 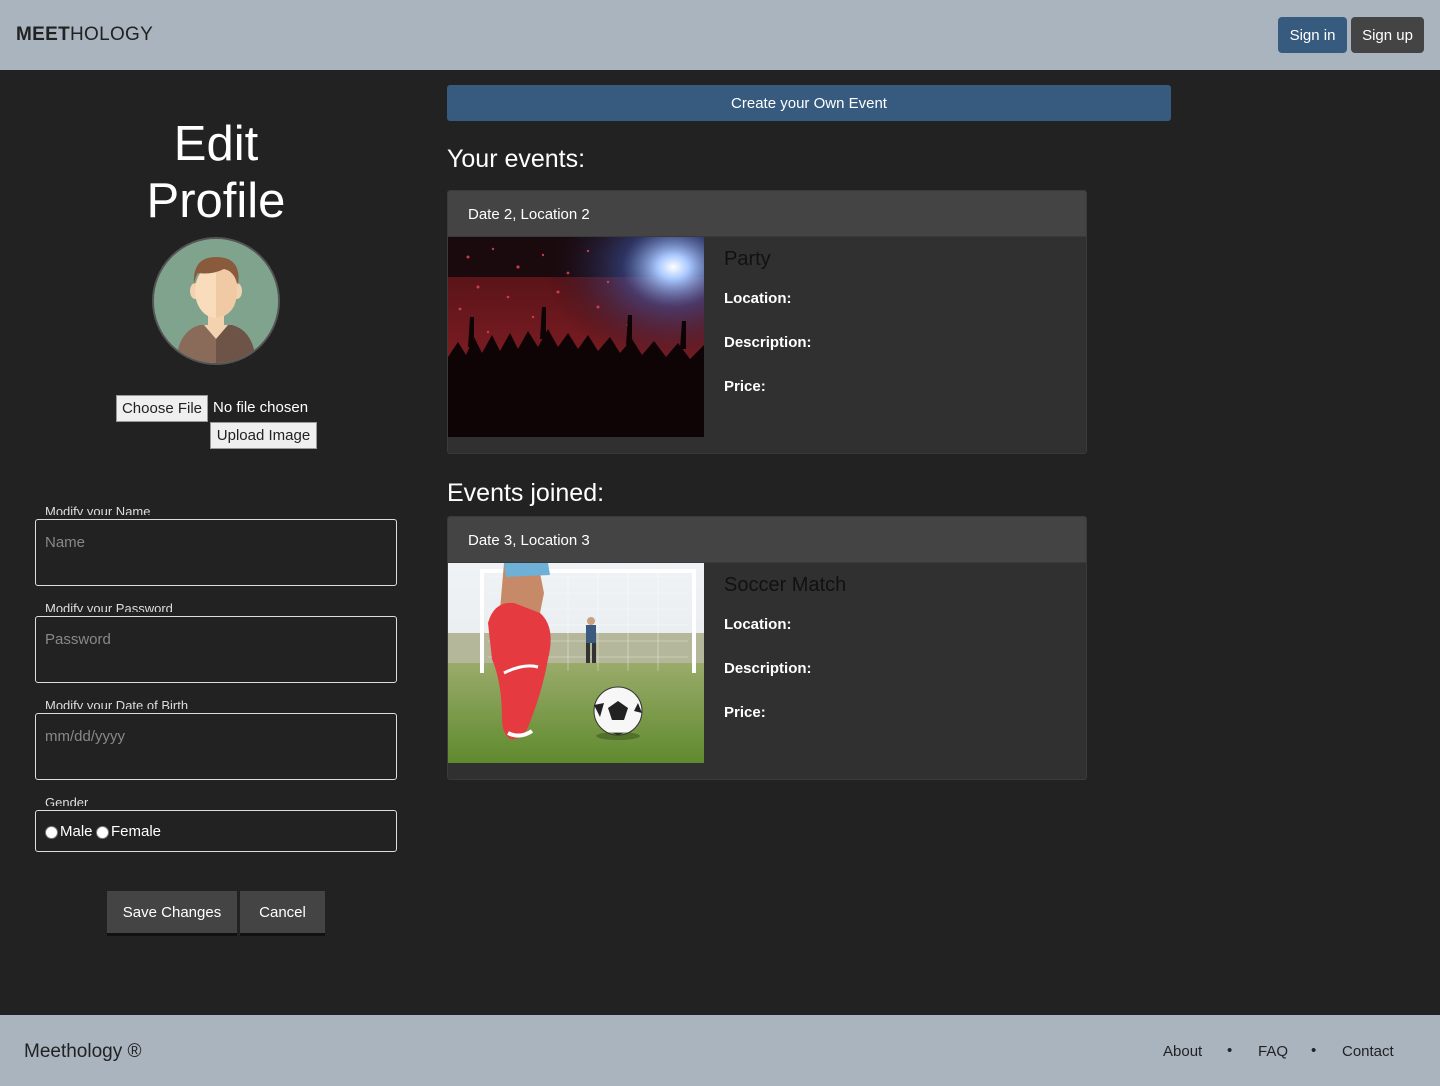 What do you see at coordinates (576, 663) in the screenshot?
I see `soccer-kick-image` at bounding box center [576, 663].